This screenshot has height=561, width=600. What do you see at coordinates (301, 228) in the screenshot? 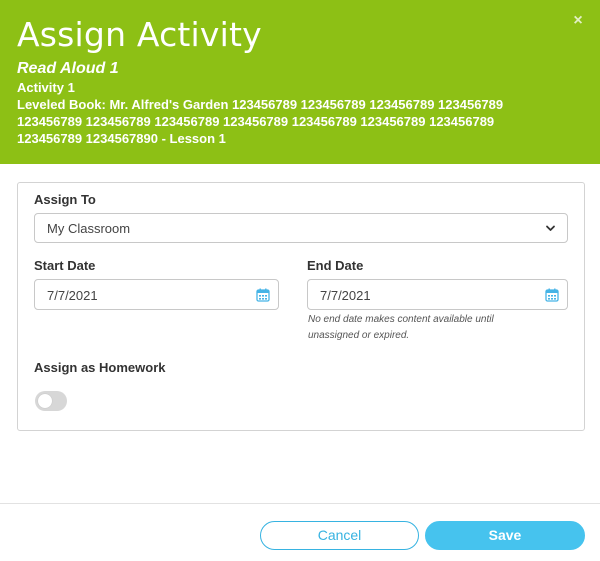
I see `assign-to-select: My Classroom` at bounding box center [301, 228].